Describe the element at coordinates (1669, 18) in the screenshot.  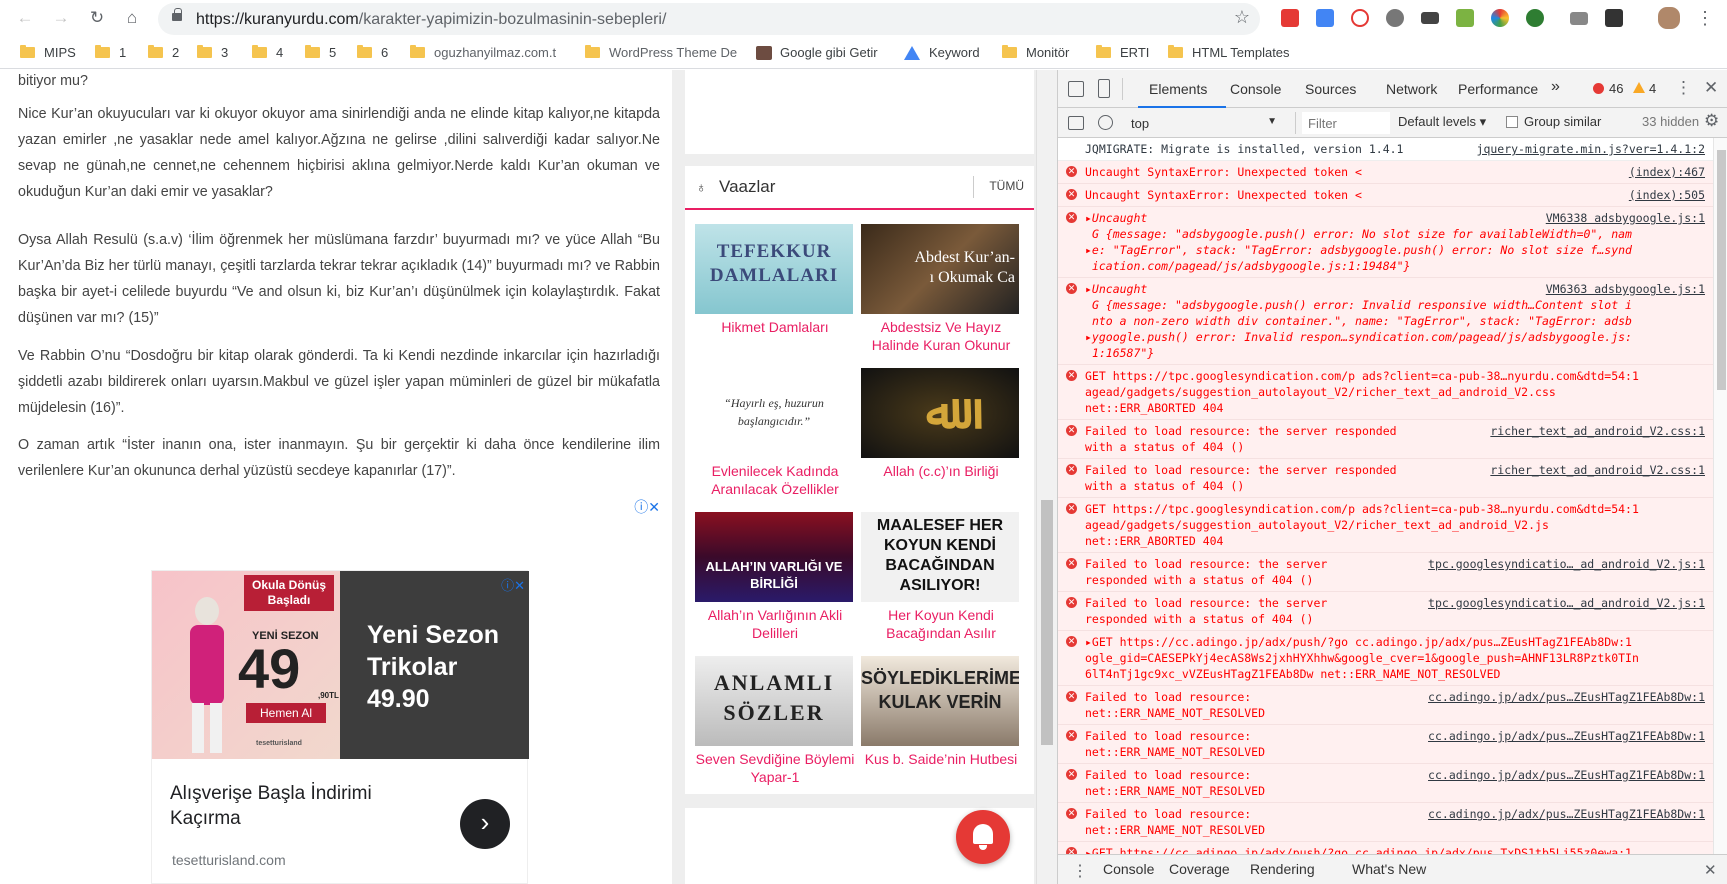
I see `avatar` at that location.